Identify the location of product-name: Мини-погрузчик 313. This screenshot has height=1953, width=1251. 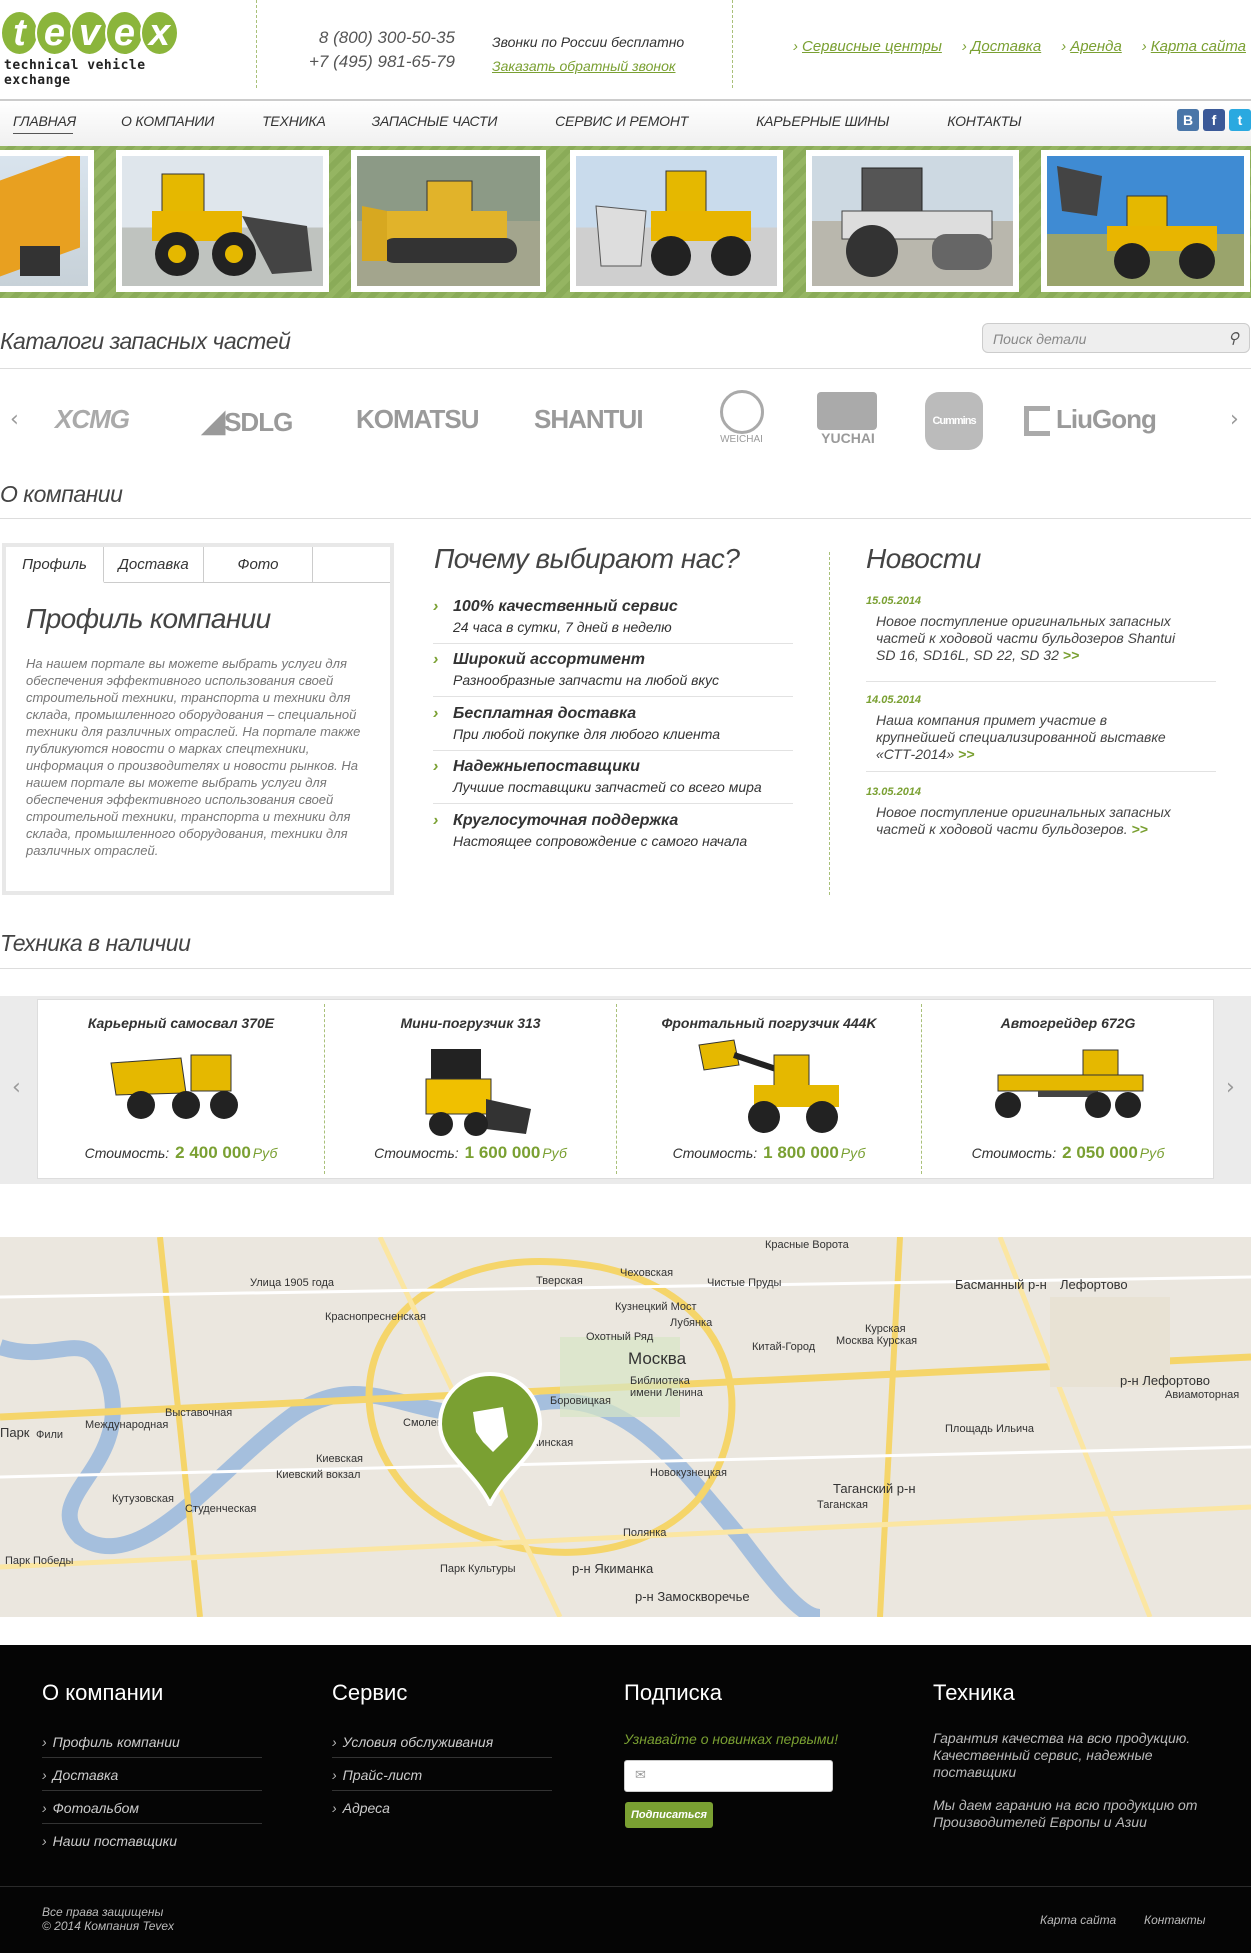
(470, 1023).